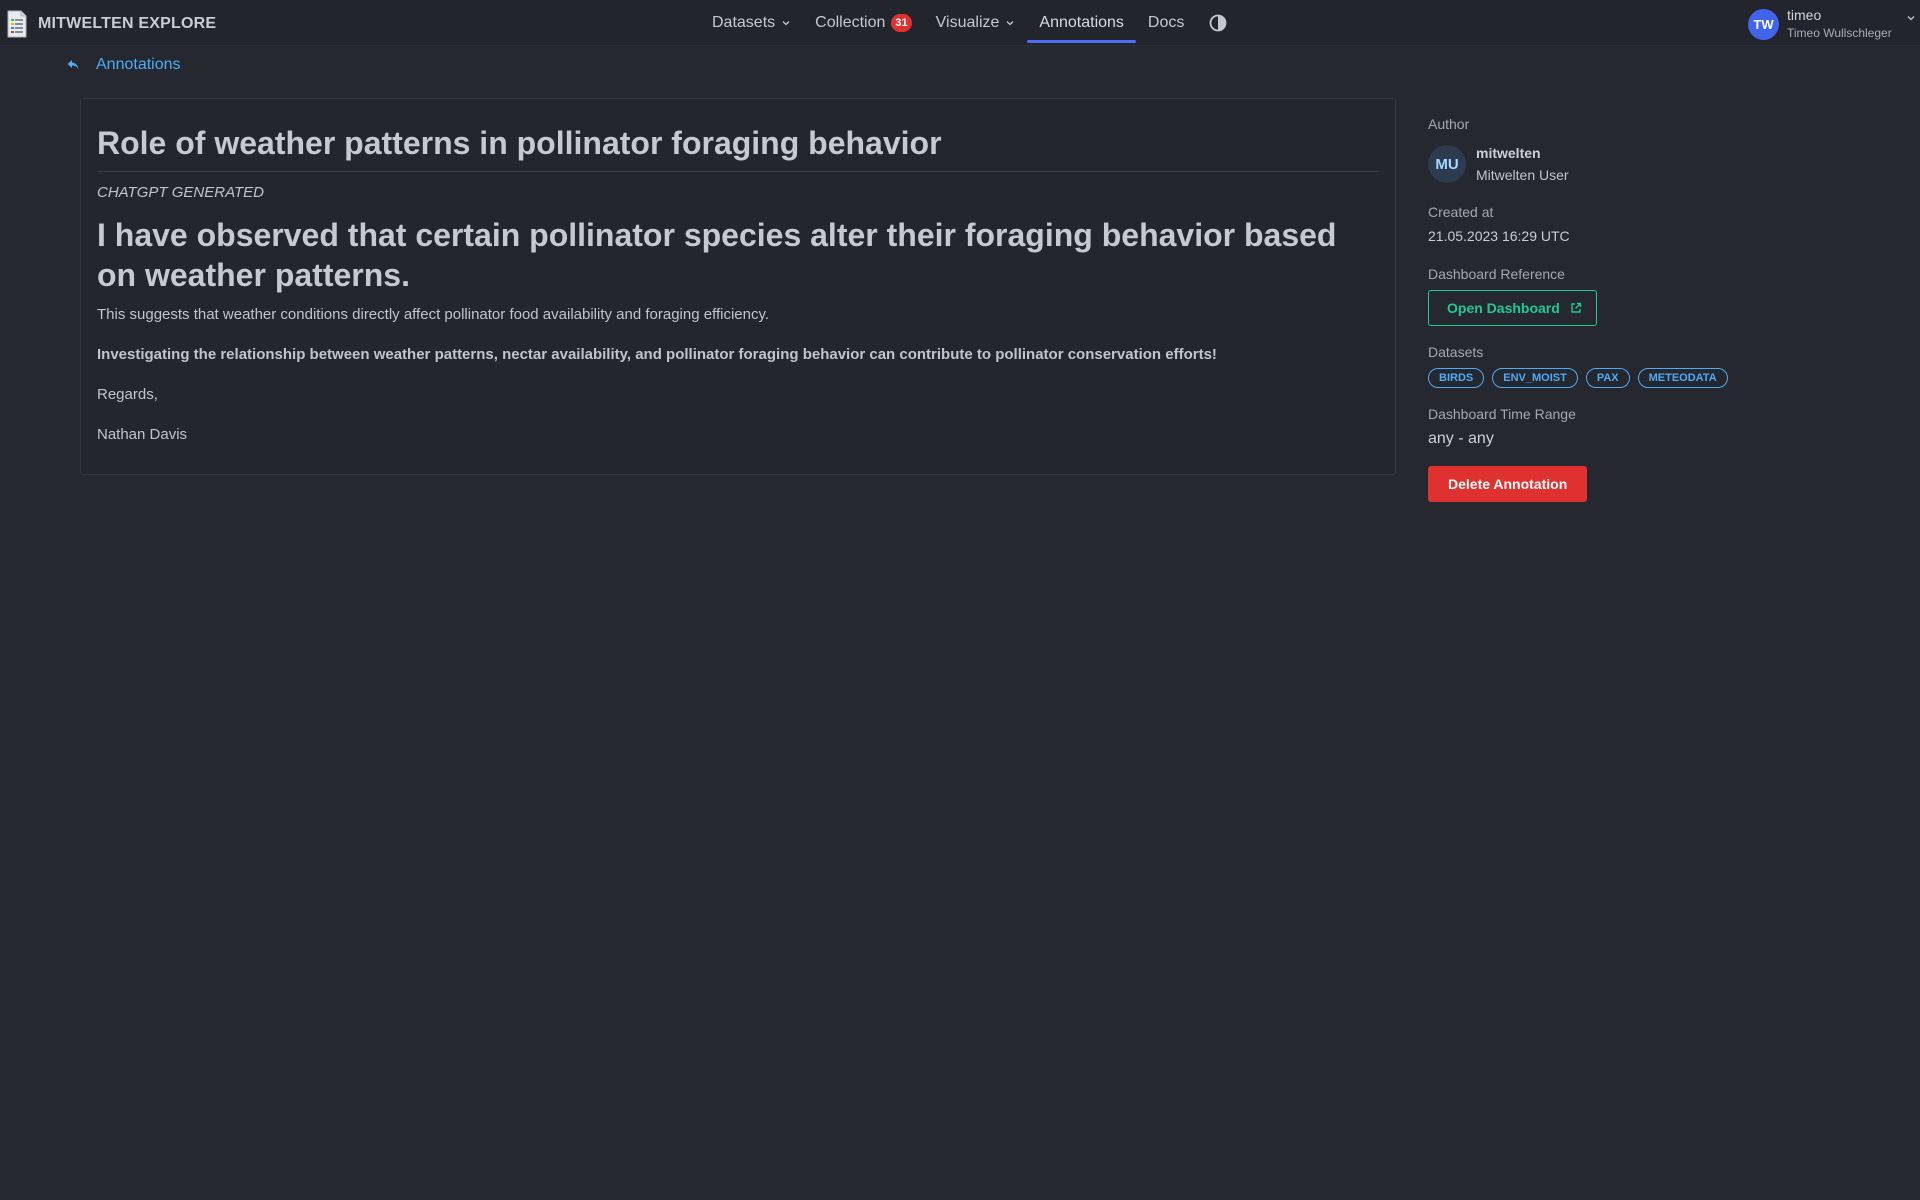  What do you see at coordinates (1461, 438) in the screenshot?
I see `time-range-value: any - any` at bounding box center [1461, 438].